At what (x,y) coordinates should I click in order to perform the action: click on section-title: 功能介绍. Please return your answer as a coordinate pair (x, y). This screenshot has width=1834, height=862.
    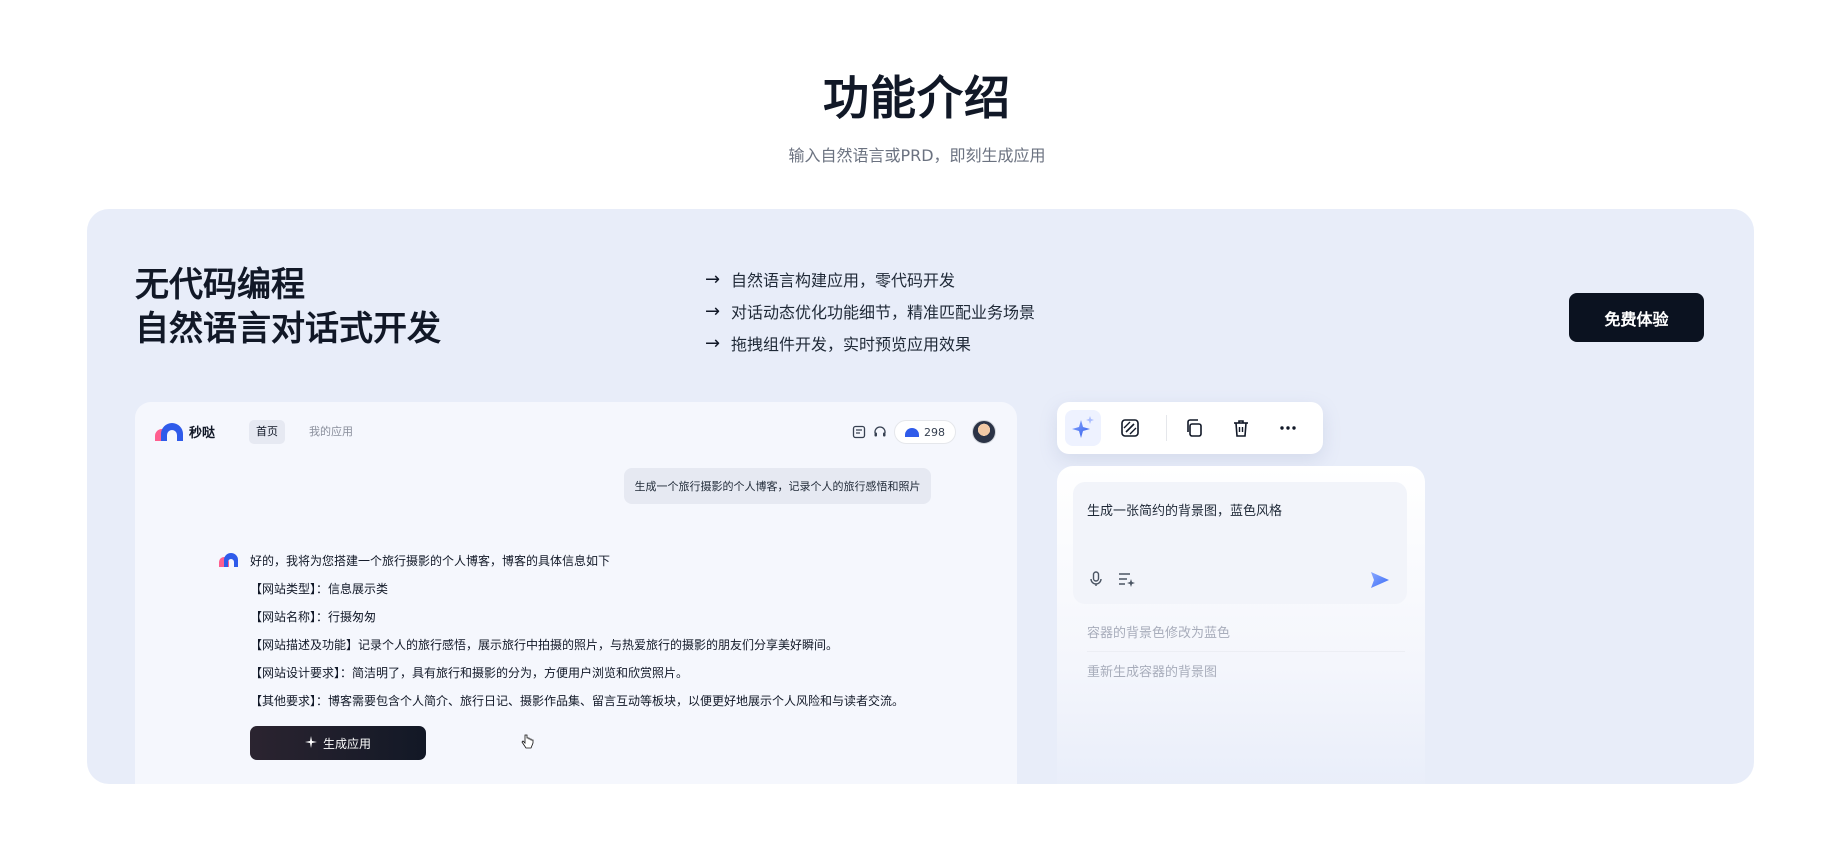
    Looking at the image, I should click on (917, 98).